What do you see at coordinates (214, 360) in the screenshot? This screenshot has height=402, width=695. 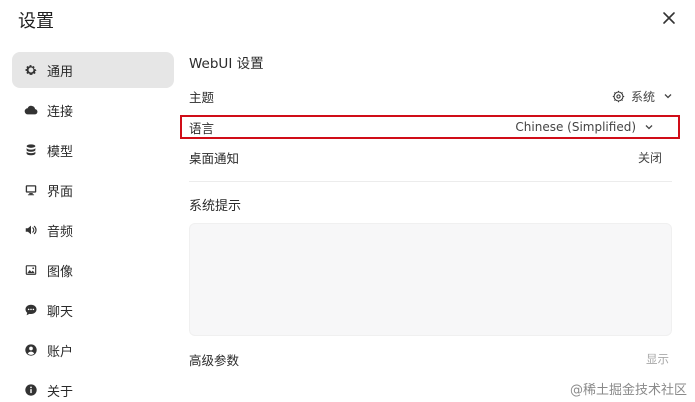 I see `advanced-params-label: 高级参数` at bounding box center [214, 360].